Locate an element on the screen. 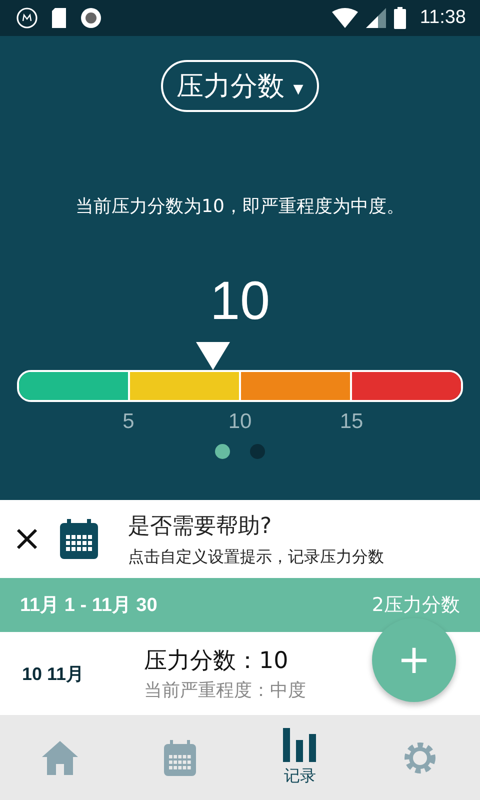  scale-tick-label: 15 is located at coordinates (352, 422).